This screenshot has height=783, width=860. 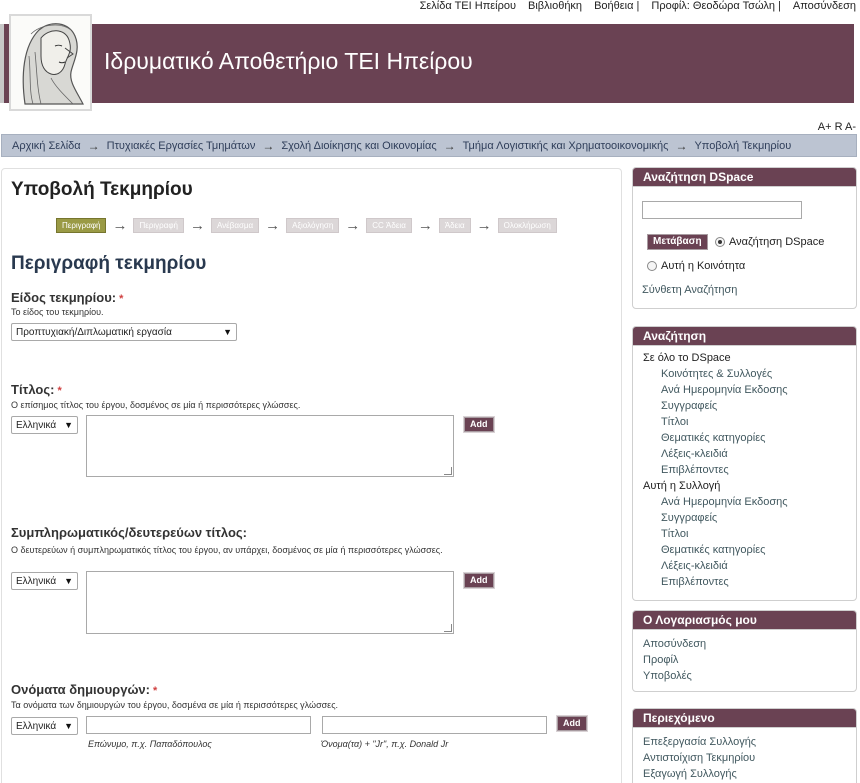 What do you see at coordinates (479, 580) in the screenshot?
I see `subtitle-add-button: Add` at bounding box center [479, 580].